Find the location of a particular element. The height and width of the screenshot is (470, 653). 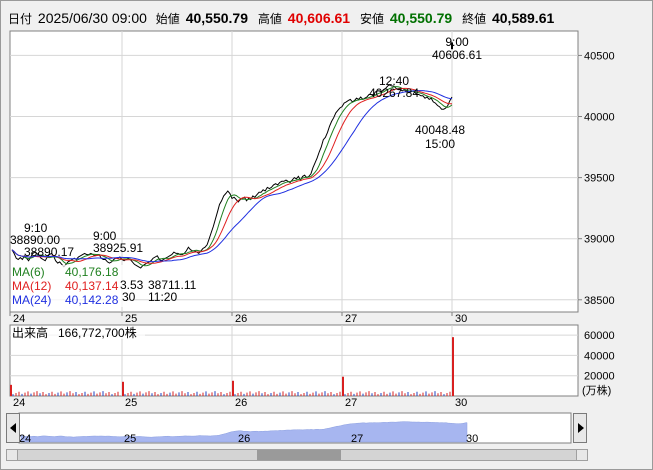

volume-y-tick-label: 40000 is located at coordinates (599, 356).